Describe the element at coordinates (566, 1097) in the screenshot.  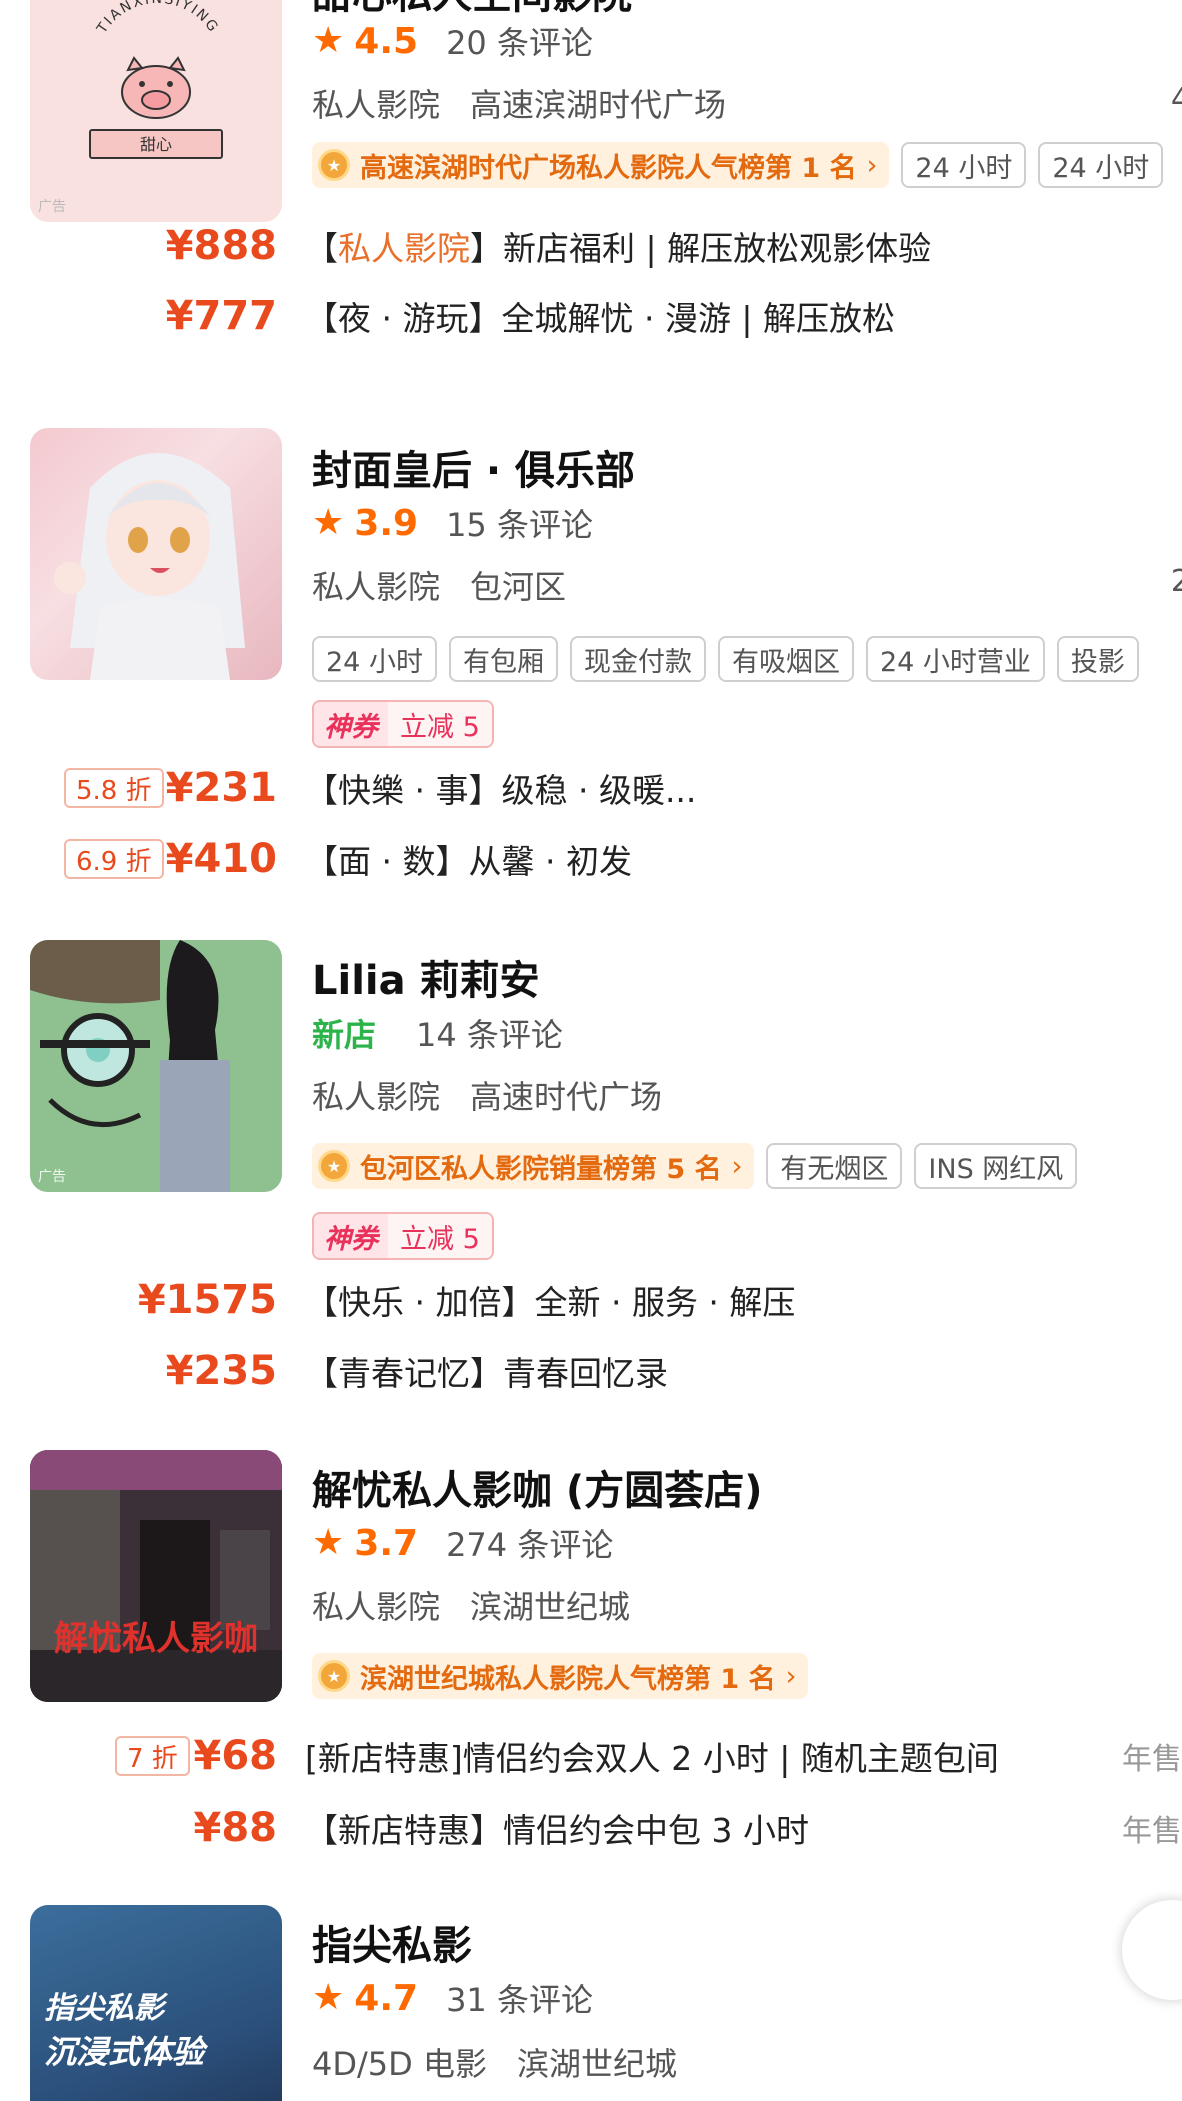
I see `shop-area: 高速时代广场` at that location.